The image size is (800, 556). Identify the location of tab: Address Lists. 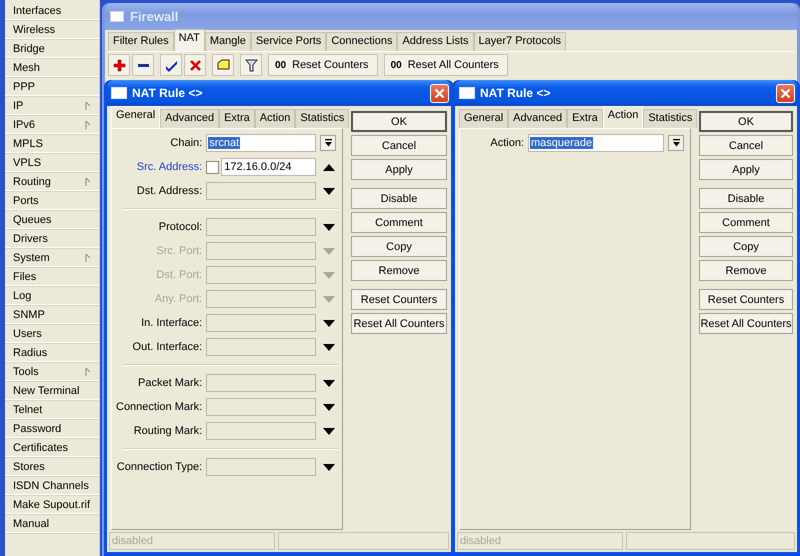
(435, 41).